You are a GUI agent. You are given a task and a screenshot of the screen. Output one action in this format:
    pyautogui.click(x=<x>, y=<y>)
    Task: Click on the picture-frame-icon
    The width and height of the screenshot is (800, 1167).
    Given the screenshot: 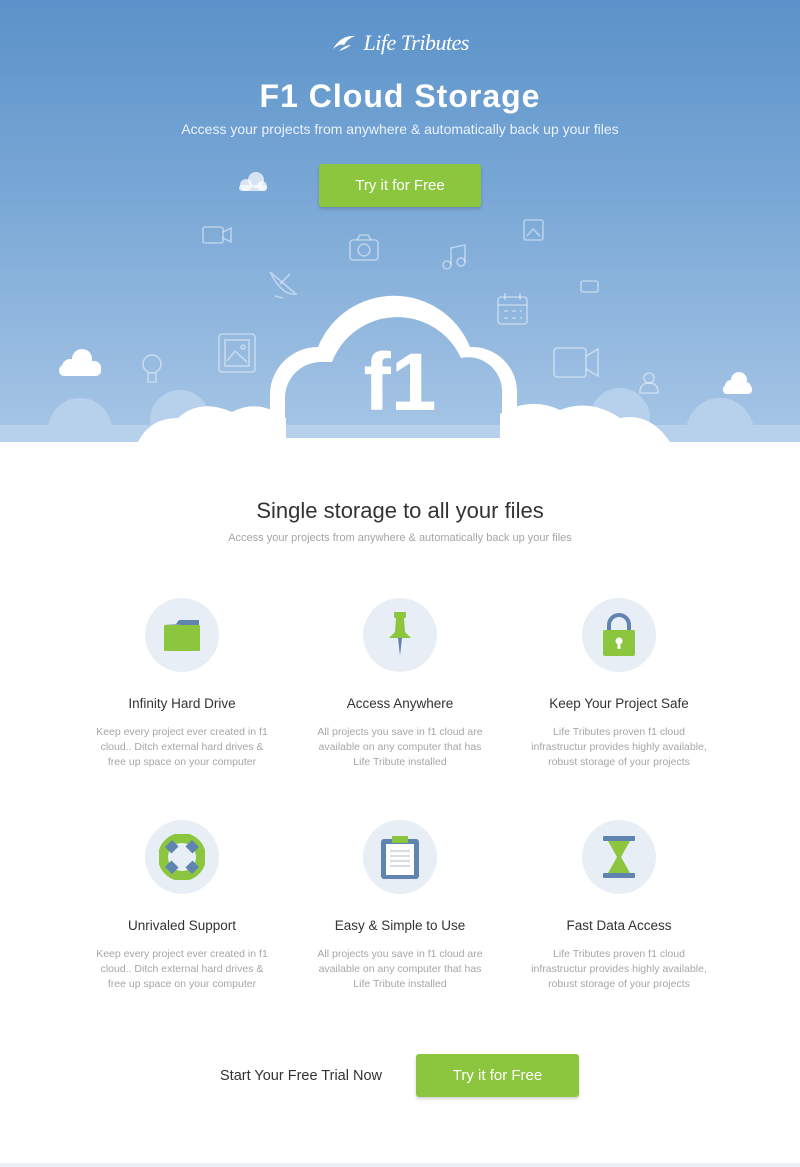 What is the action you would take?
    pyautogui.click(x=237, y=353)
    